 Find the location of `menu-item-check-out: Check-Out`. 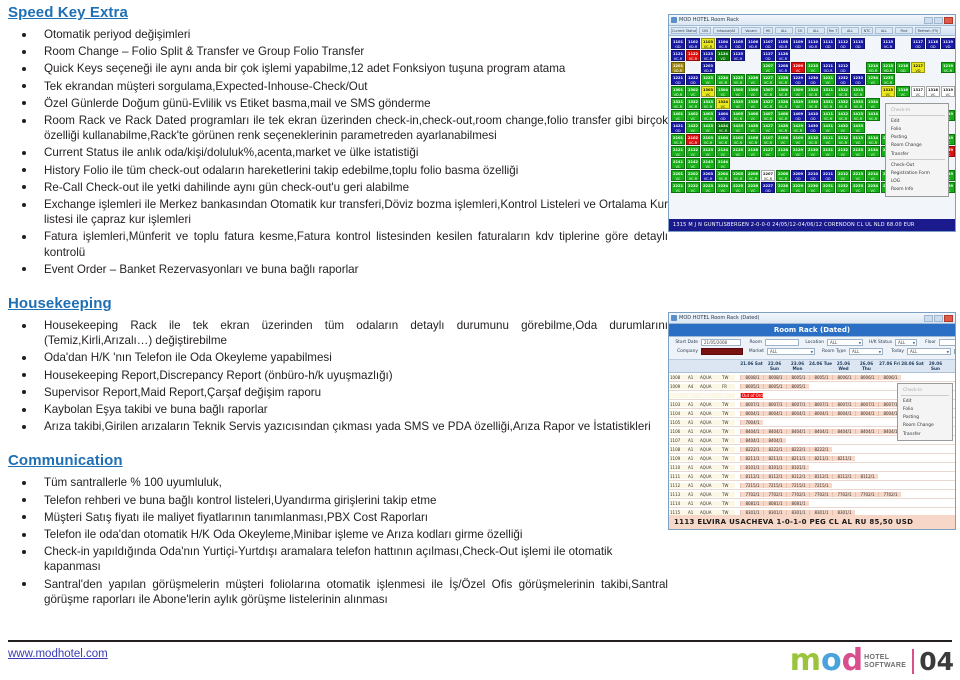

menu-item-check-out: Check-Out is located at coordinates (917, 165).